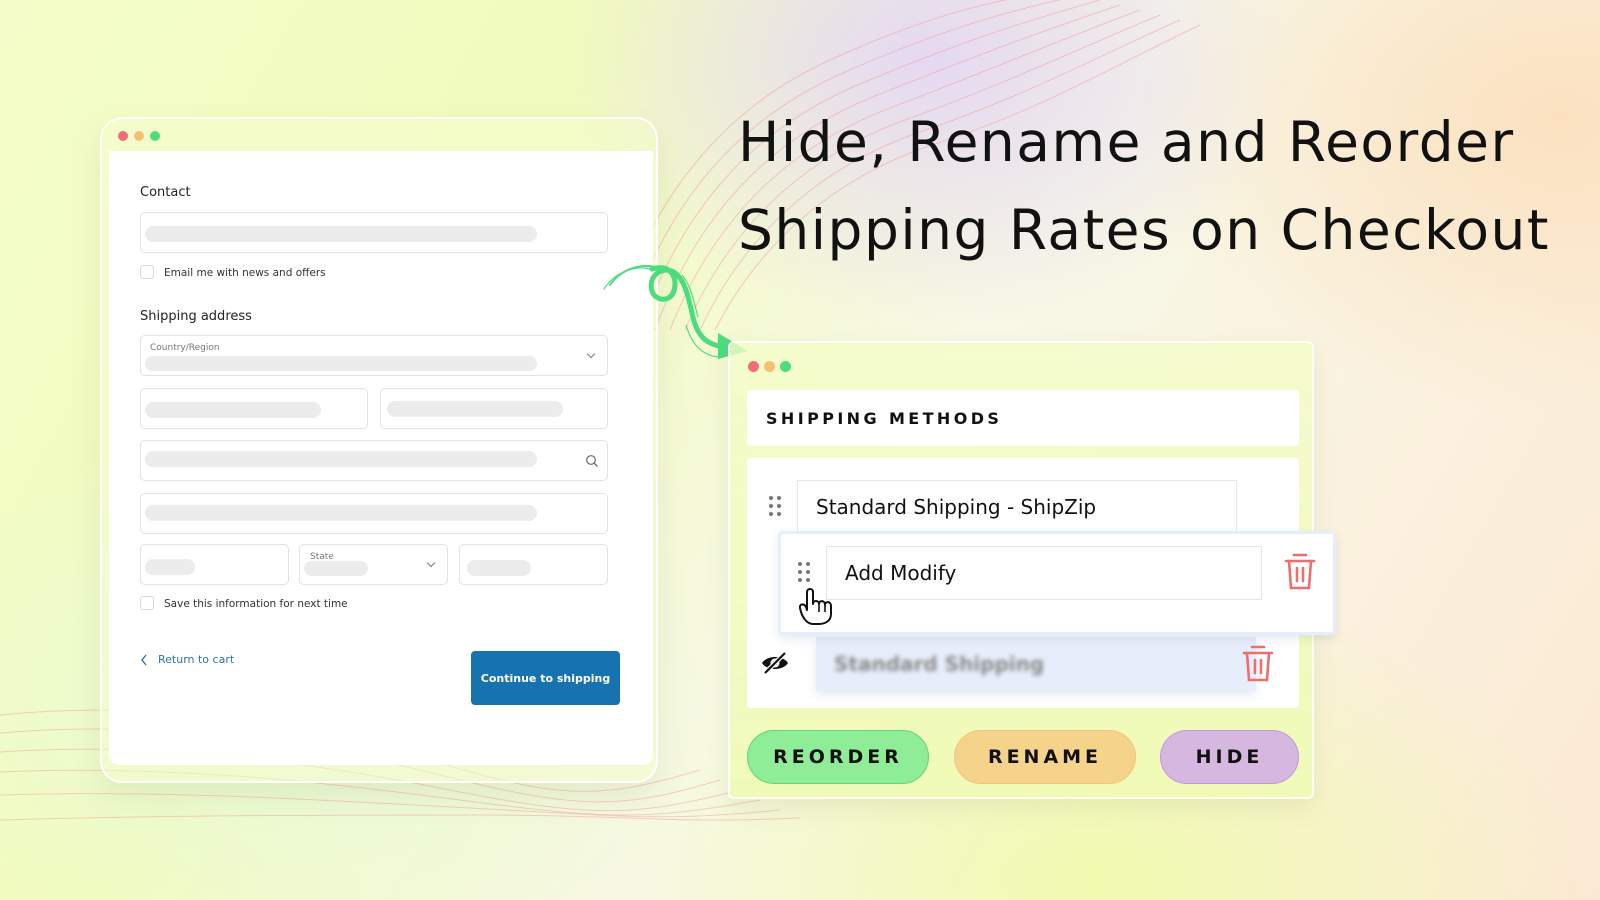 This screenshot has height=900, width=1600. I want to click on shipping-methods-title: SHIPPING METHODS, so click(1023, 418).